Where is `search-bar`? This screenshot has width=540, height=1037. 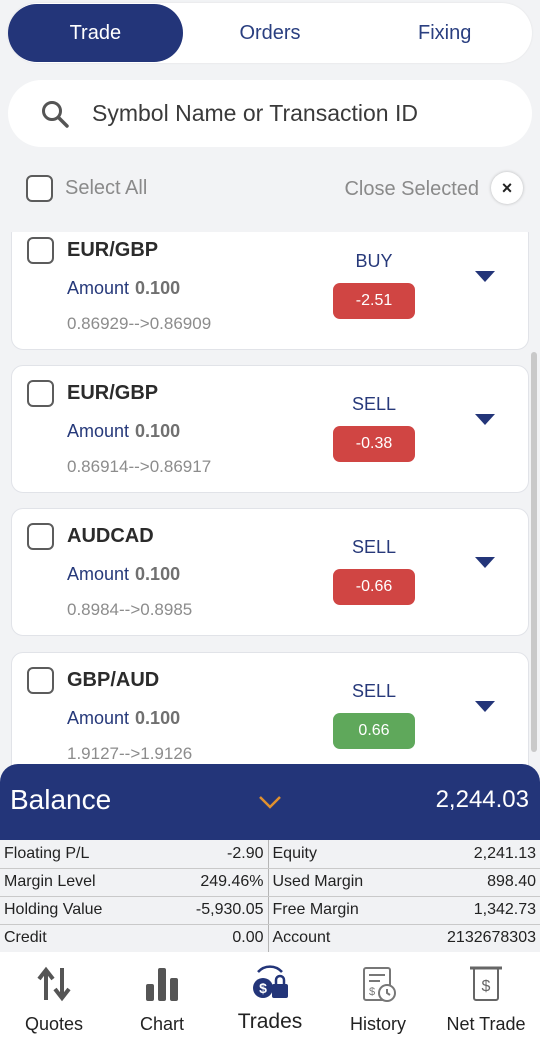
search-bar is located at coordinates (270, 113).